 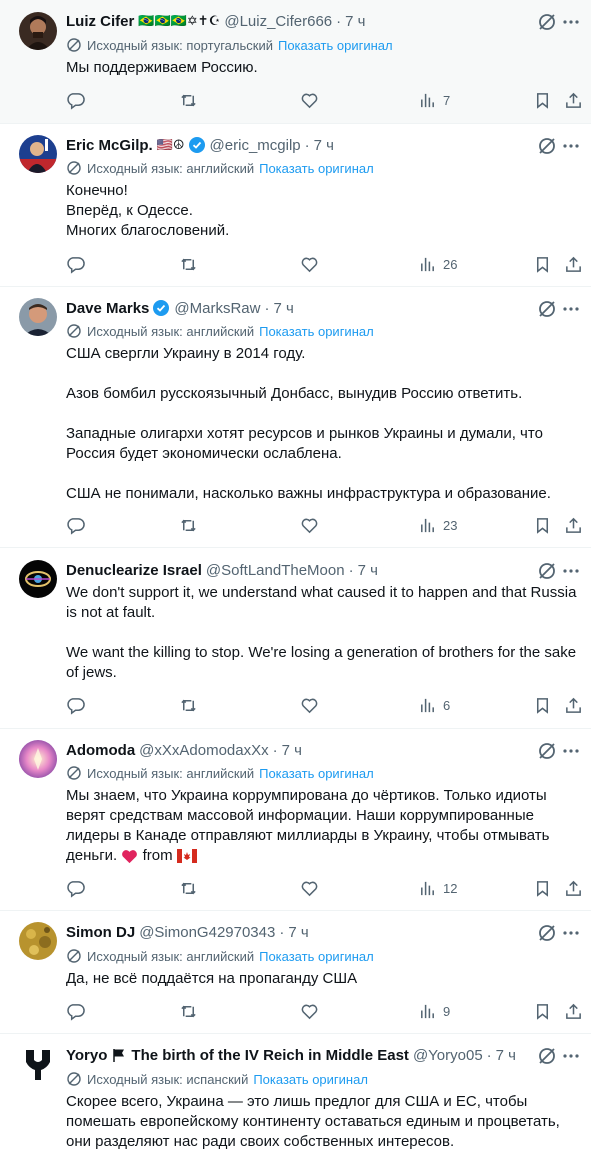 I want to click on display-name: Eric McGilp., so click(x=109, y=145).